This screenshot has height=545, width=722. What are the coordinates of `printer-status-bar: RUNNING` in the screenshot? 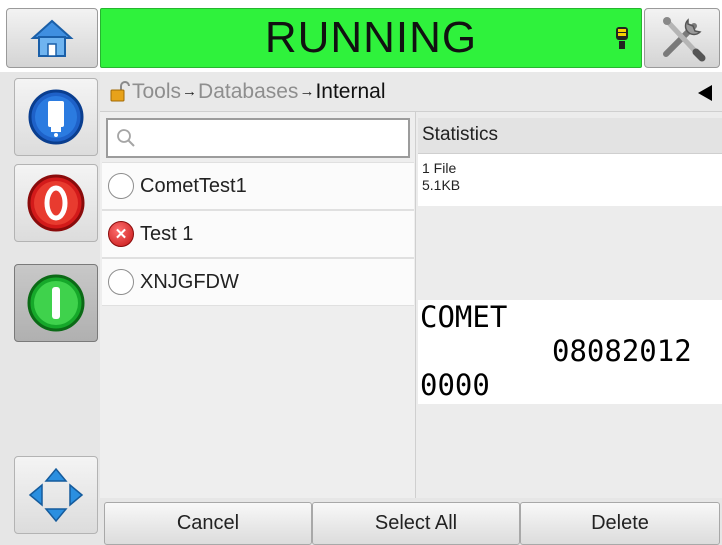 It's located at (371, 38).